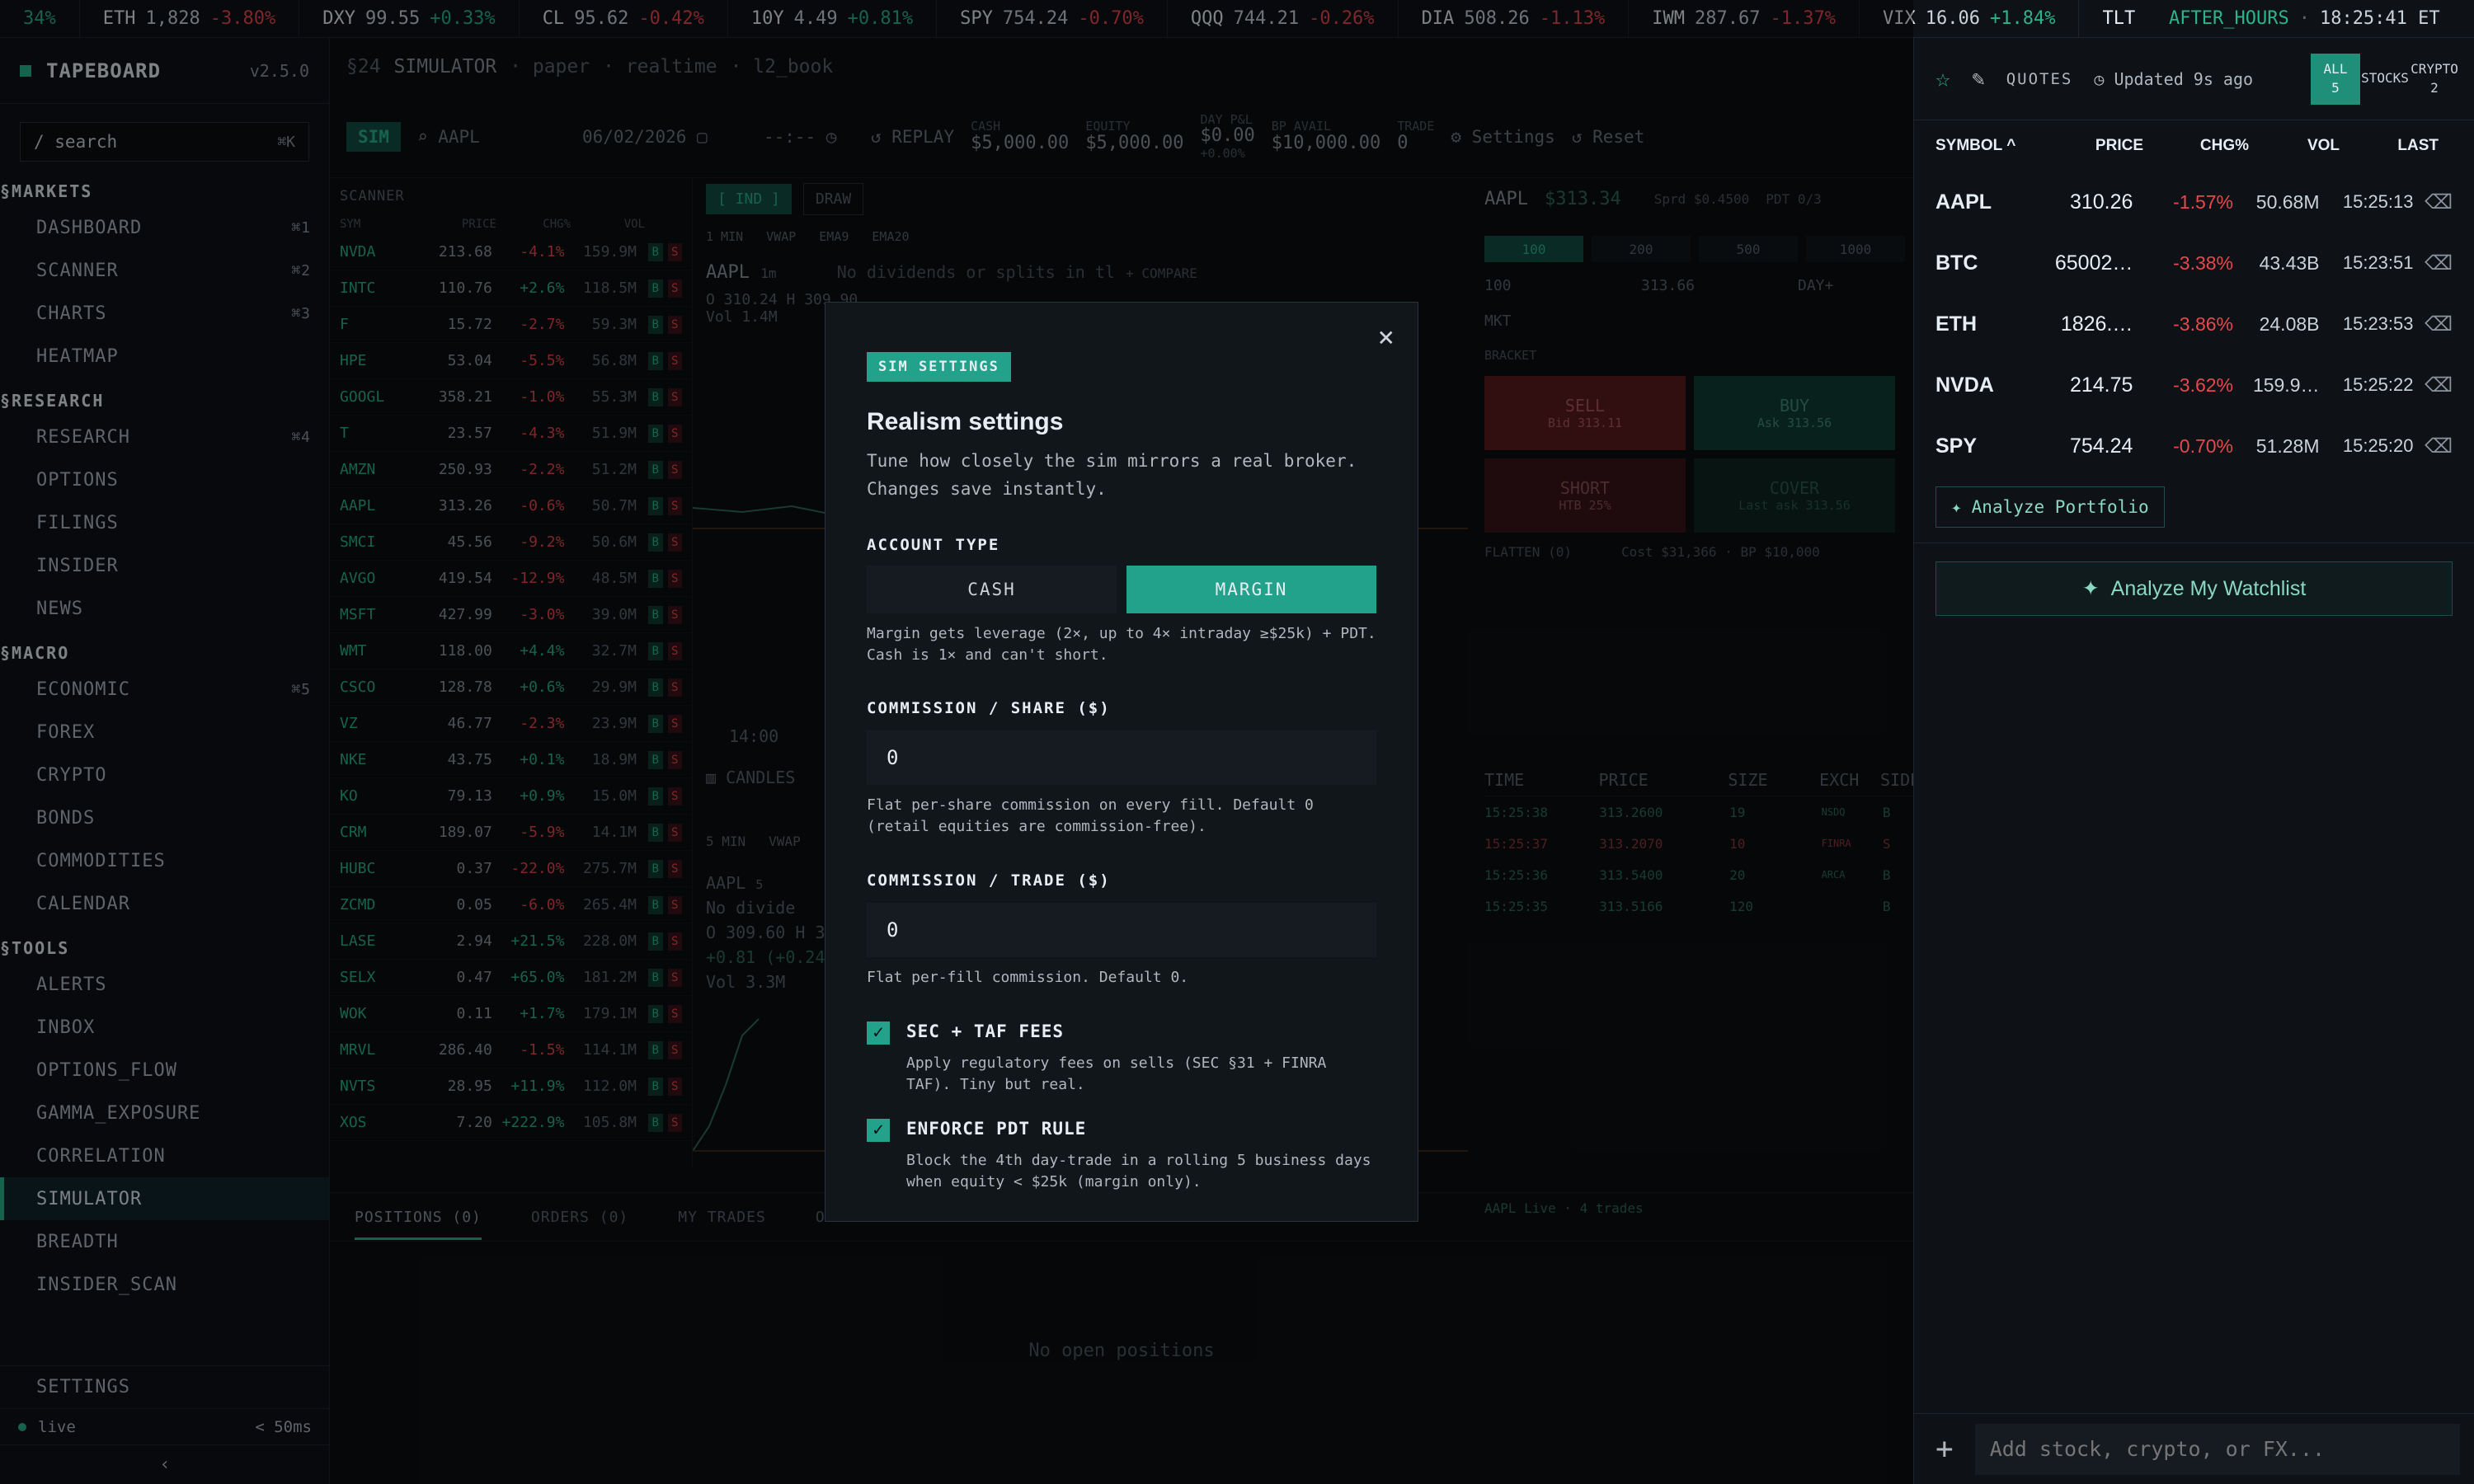 This screenshot has height=1484, width=2474. Describe the element at coordinates (2287, 445) in the screenshot. I see `watchlist-volume: 51.28M` at that location.